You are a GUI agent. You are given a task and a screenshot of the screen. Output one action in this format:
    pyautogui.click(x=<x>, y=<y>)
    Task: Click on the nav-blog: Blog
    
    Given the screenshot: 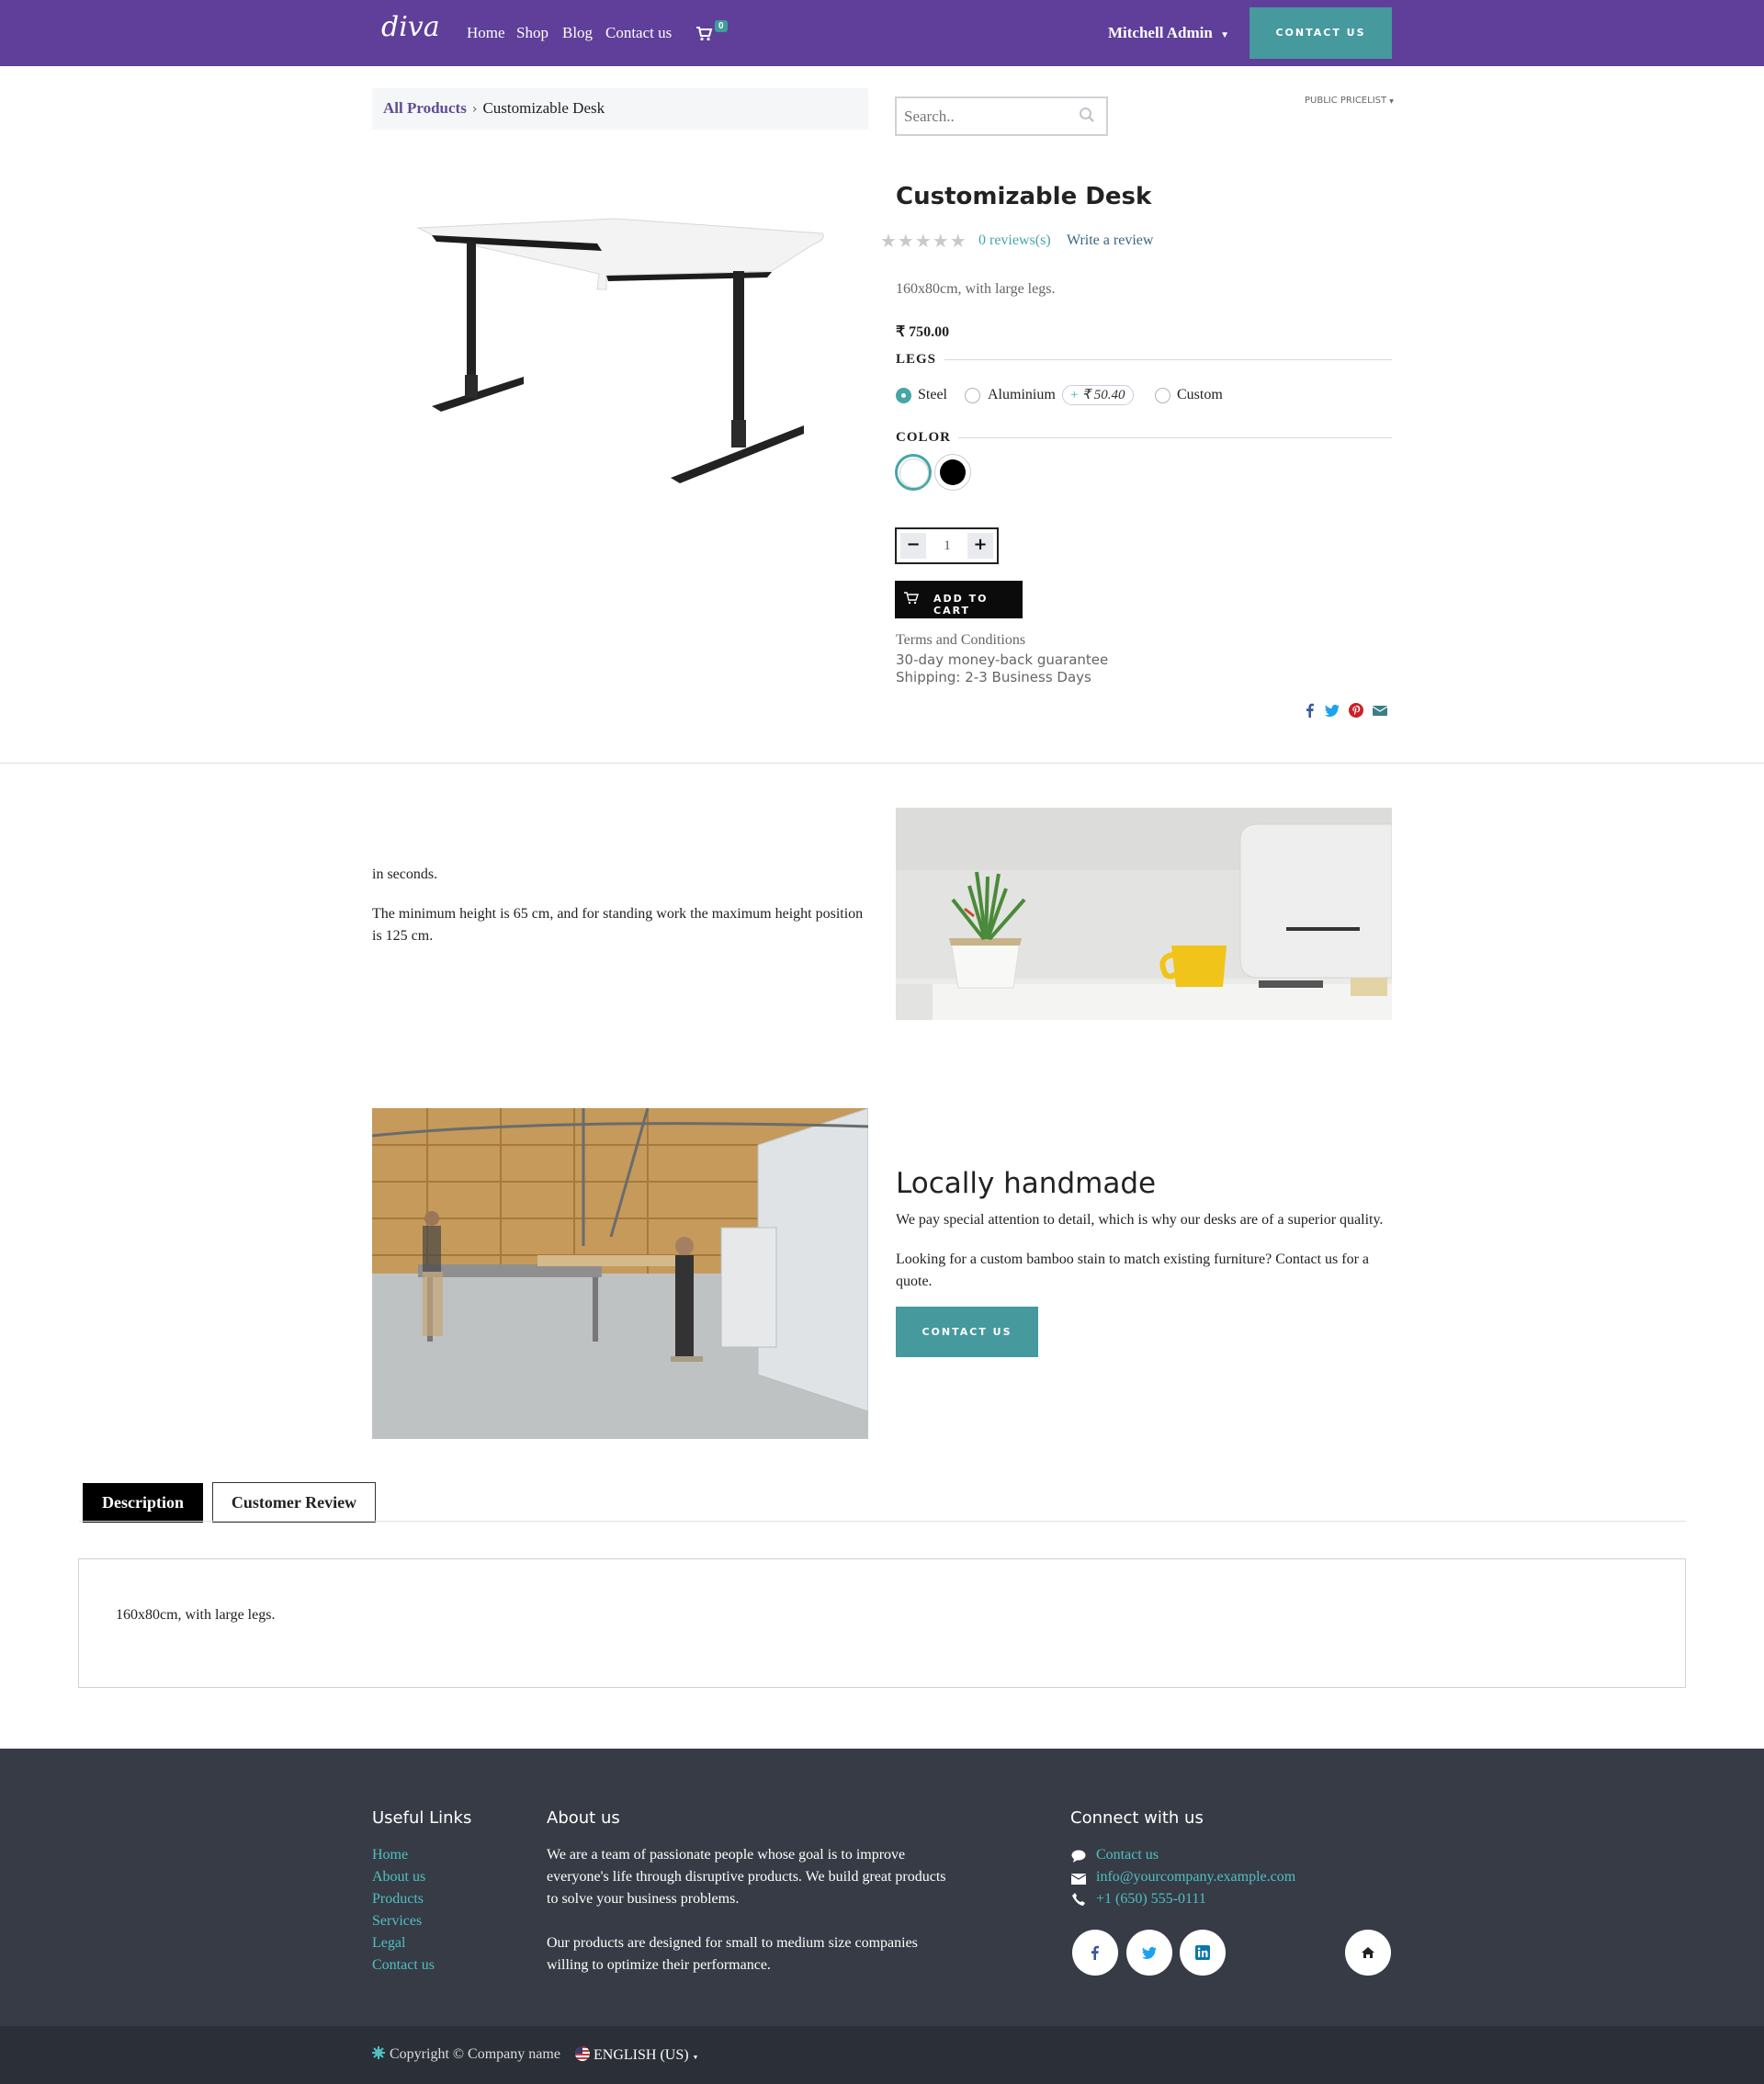 What is the action you would take?
    pyautogui.click(x=578, y=33)
    